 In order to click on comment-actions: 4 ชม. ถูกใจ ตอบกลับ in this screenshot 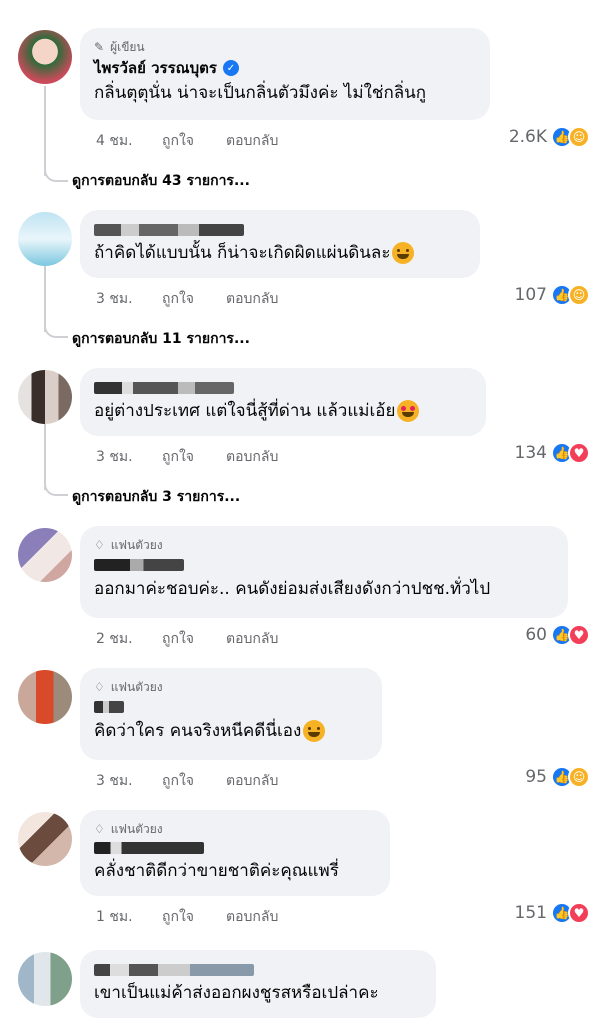, I will do `click(187, 141)`.